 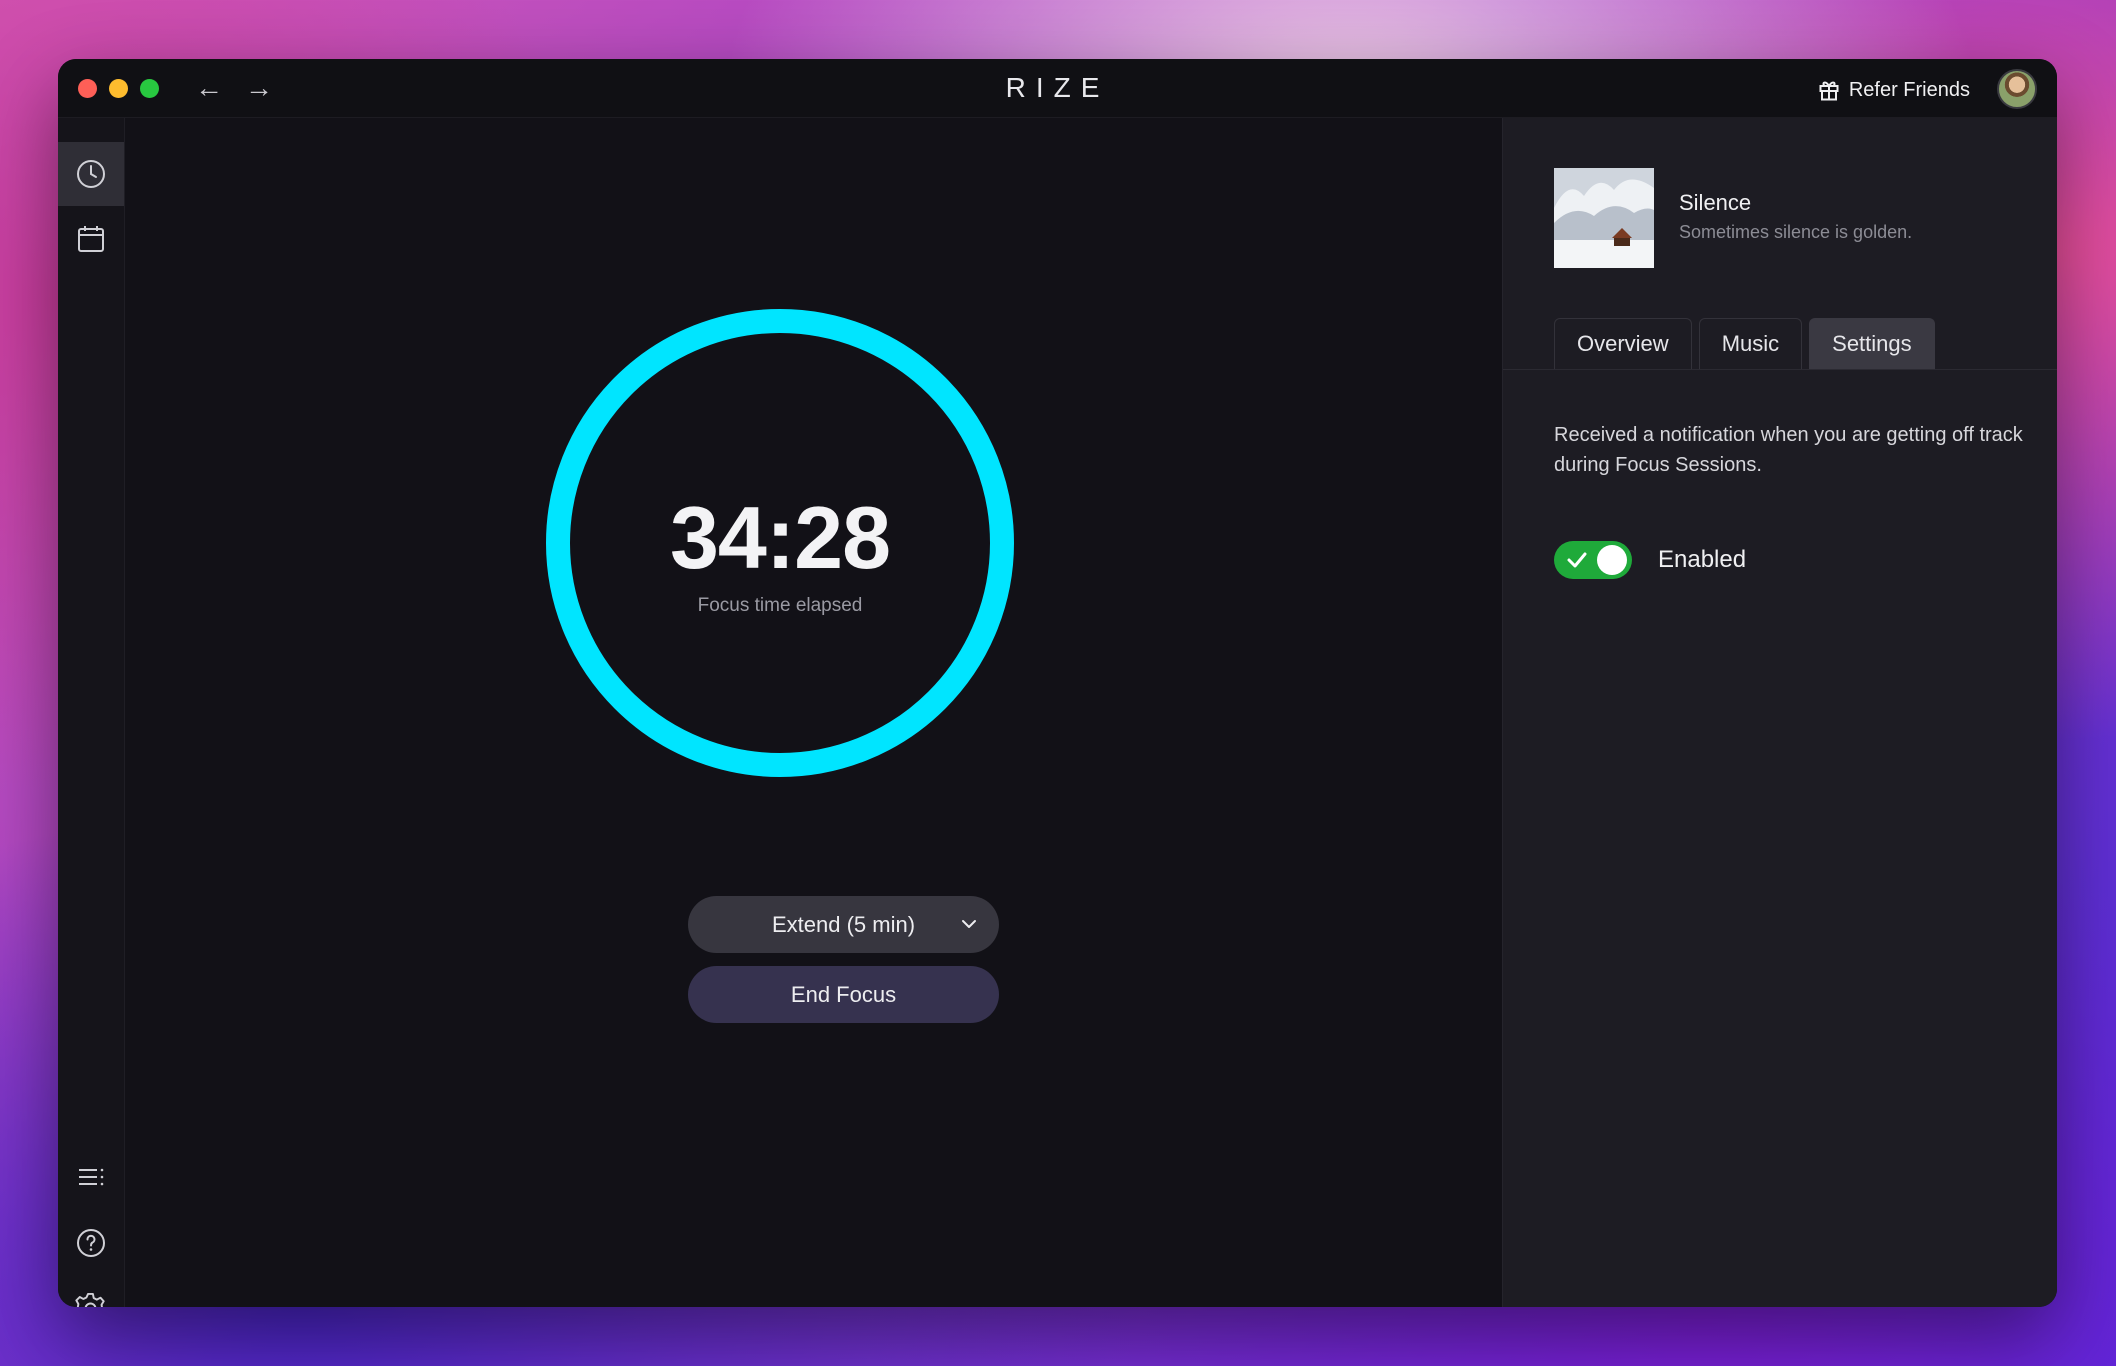 What do you see at coordinates (1750, 343) in the screenshot?
I see `tab-music: Music` at bounding box center [1750, 343].